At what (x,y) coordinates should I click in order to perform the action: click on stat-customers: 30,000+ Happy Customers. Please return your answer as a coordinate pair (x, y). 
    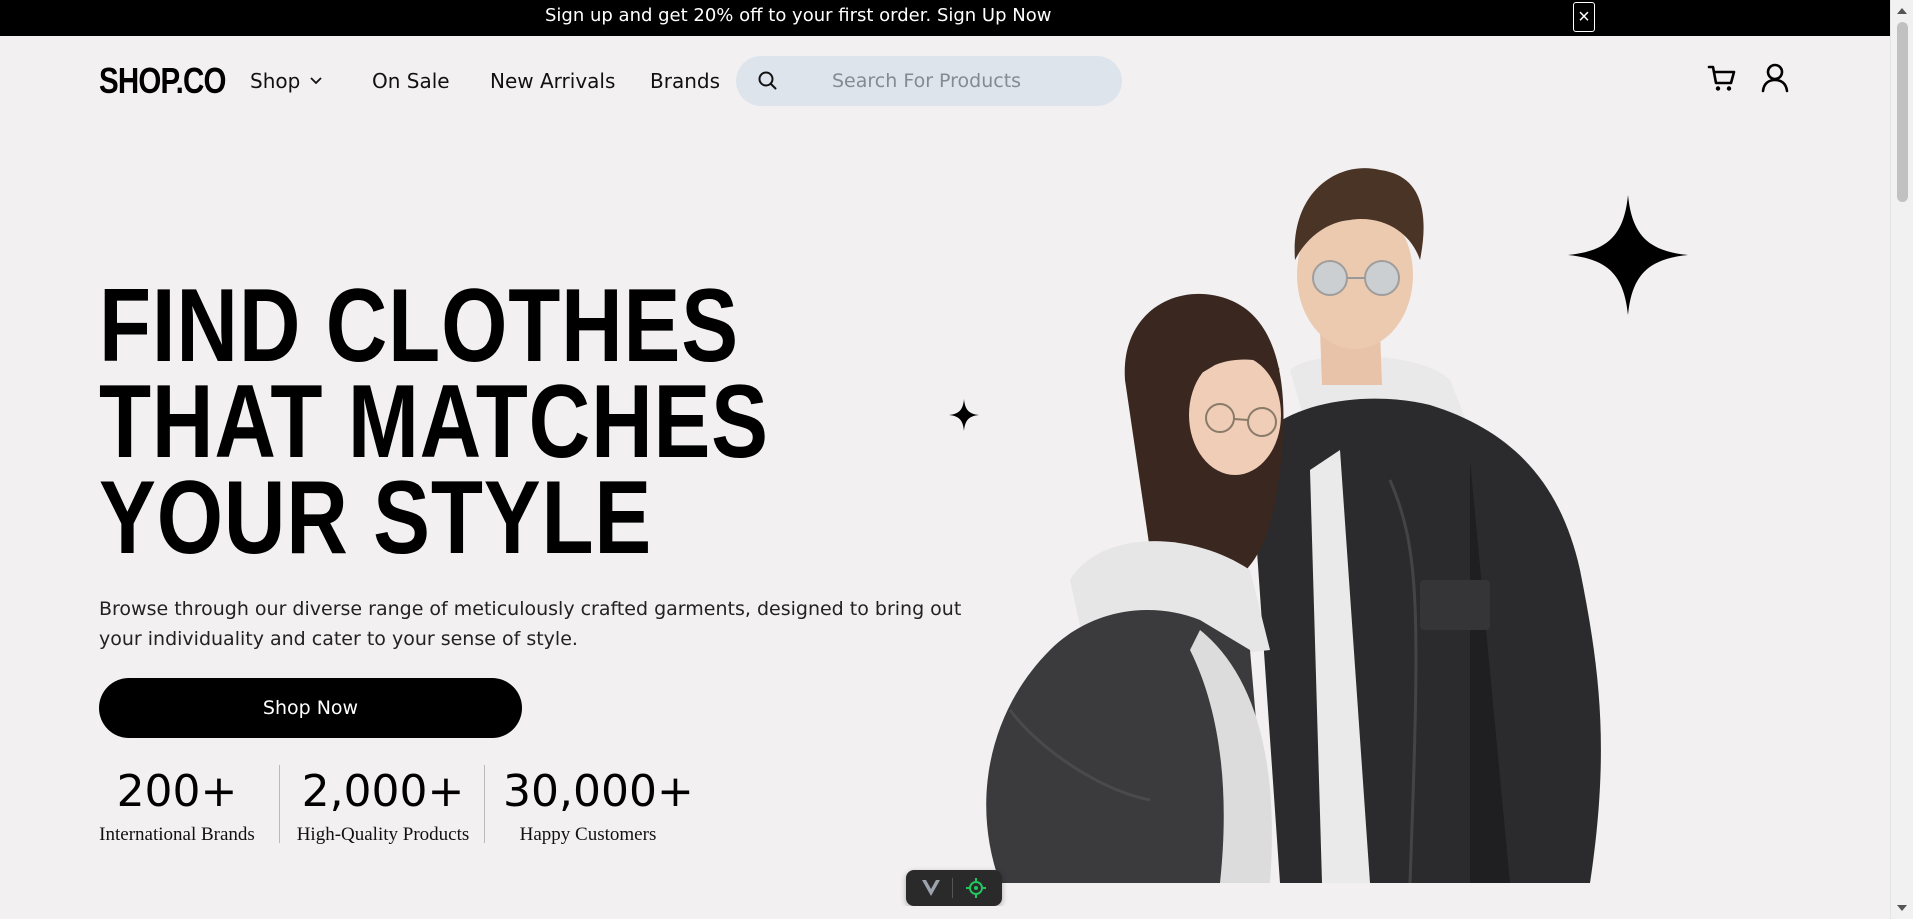
    Looking at the image, I should click on (598, 803).